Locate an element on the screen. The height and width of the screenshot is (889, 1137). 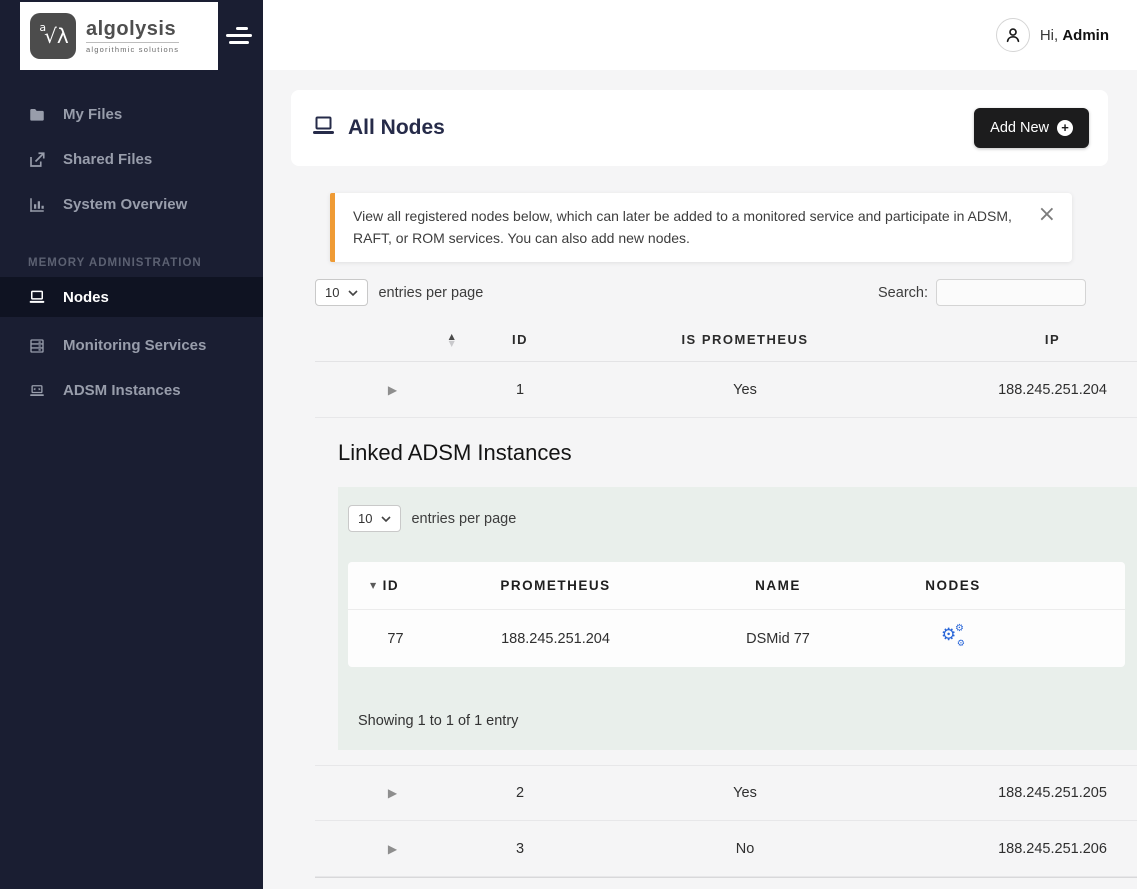
page-title: All Nodes is located at coordinates (396, 127).